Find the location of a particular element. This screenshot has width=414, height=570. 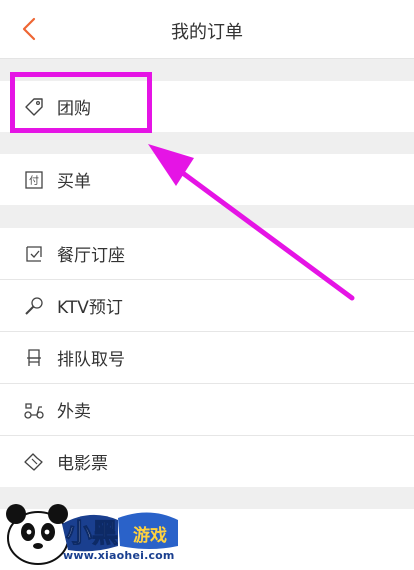

watermark-url: www.xiaohei.com is located at coordinates (119, 555).